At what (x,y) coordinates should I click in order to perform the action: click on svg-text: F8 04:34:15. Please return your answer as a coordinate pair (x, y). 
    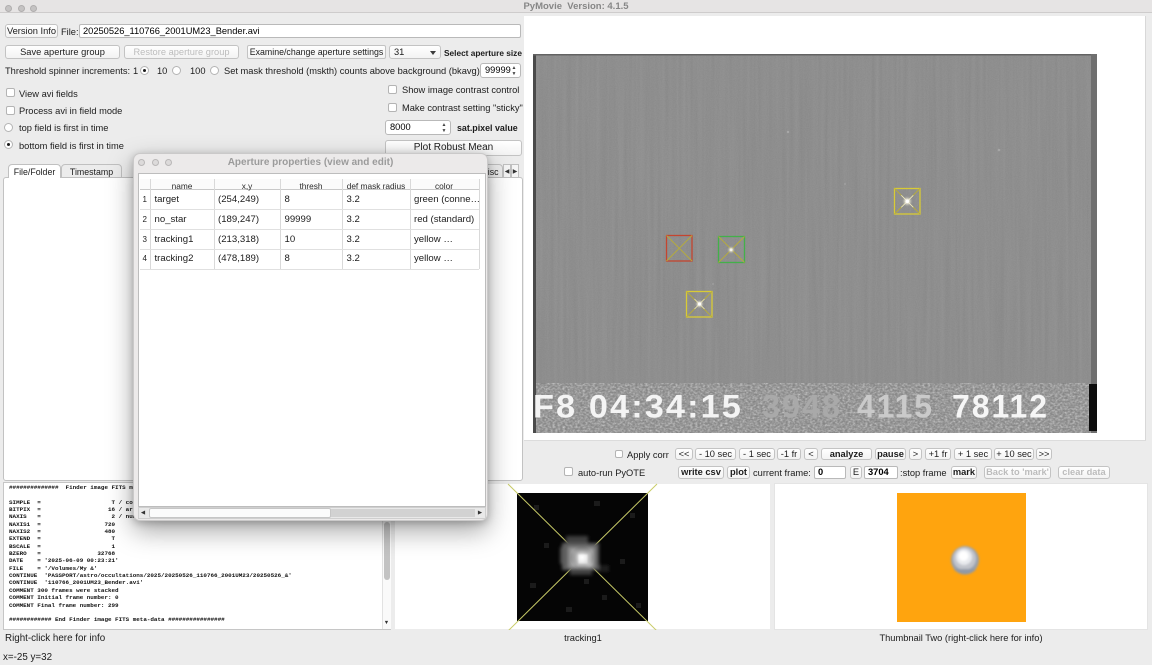
    Looking at the image, I should click on (638, 407).